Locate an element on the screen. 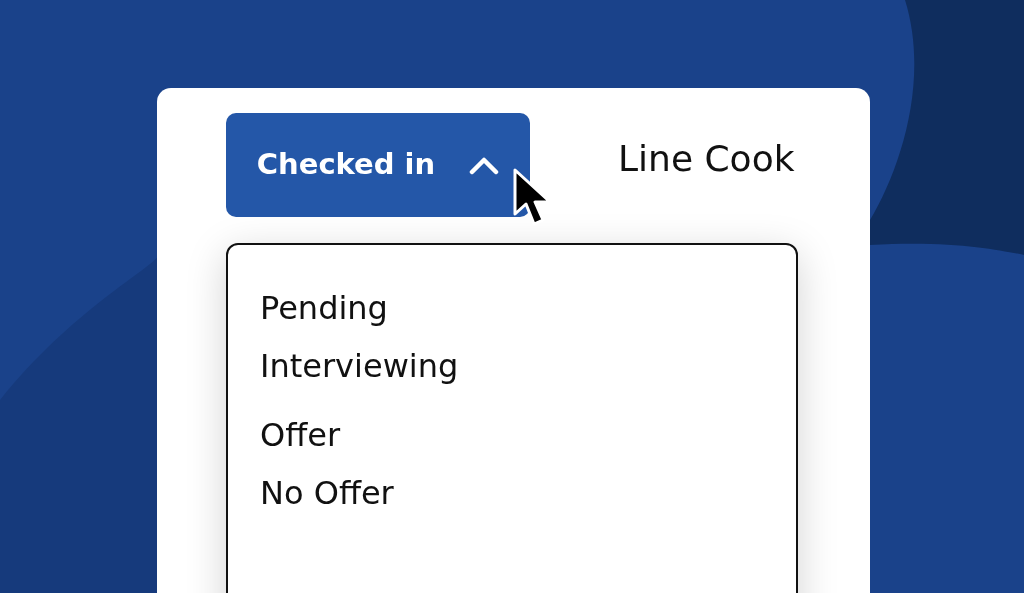 The image size is (1024, 593). chevron-up-icon is located at coordinates (484, 165).